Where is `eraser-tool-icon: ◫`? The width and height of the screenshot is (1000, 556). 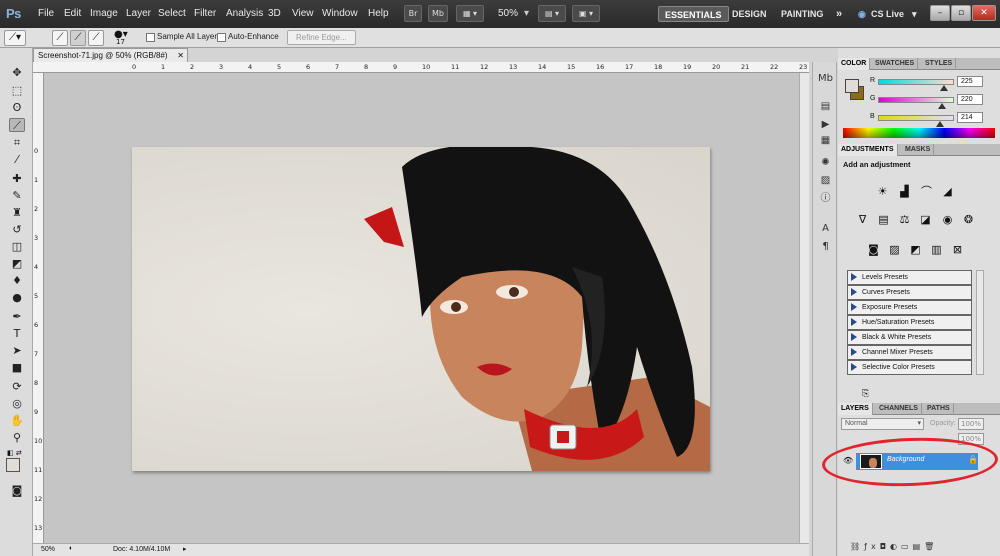 eraser-tool-icon: ◫ is located at coordinates (17, 247).